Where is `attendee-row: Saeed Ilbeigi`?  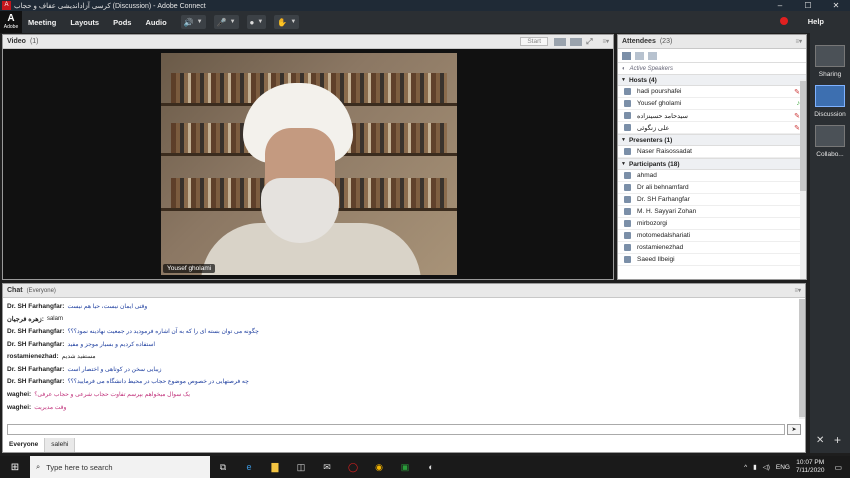 attendee-row: Saeed Ilbeigi is located at coordinates (712, 260).